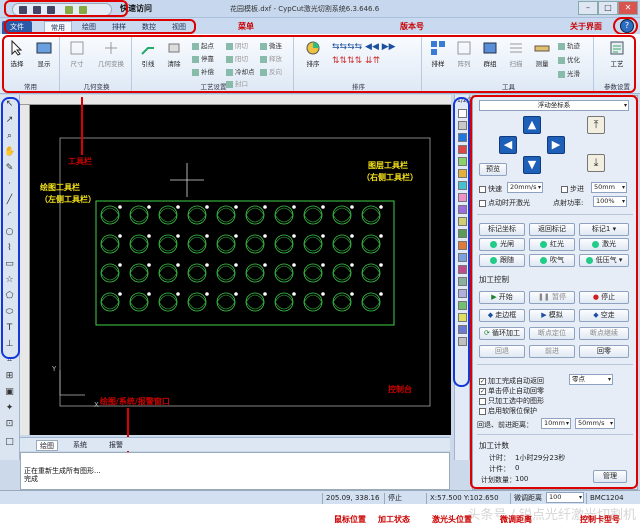 This screenshot has height=529, width=640. I want to click on origin-x-label: X, so click(96, 405).